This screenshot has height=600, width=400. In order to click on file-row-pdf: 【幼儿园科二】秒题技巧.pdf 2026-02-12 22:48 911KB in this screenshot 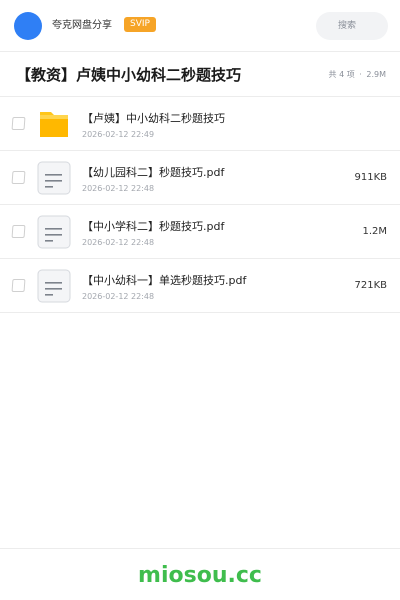, I will do `click(200, 178)`.